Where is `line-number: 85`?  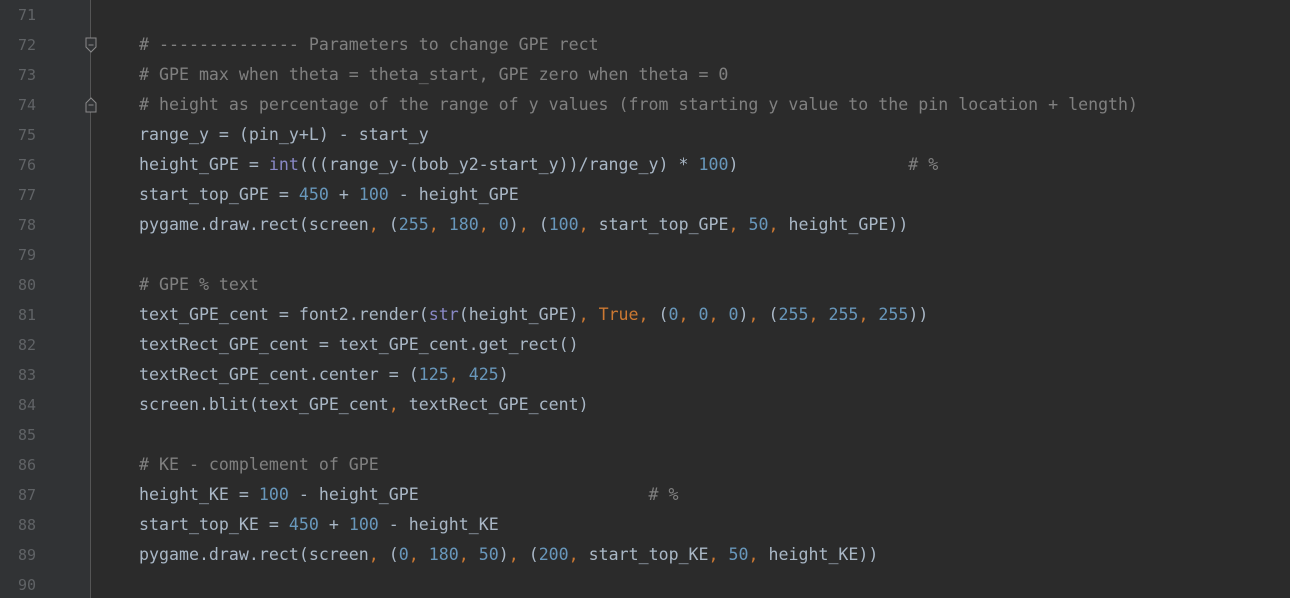 line-number: 85 is located at coordinates (26, 435).